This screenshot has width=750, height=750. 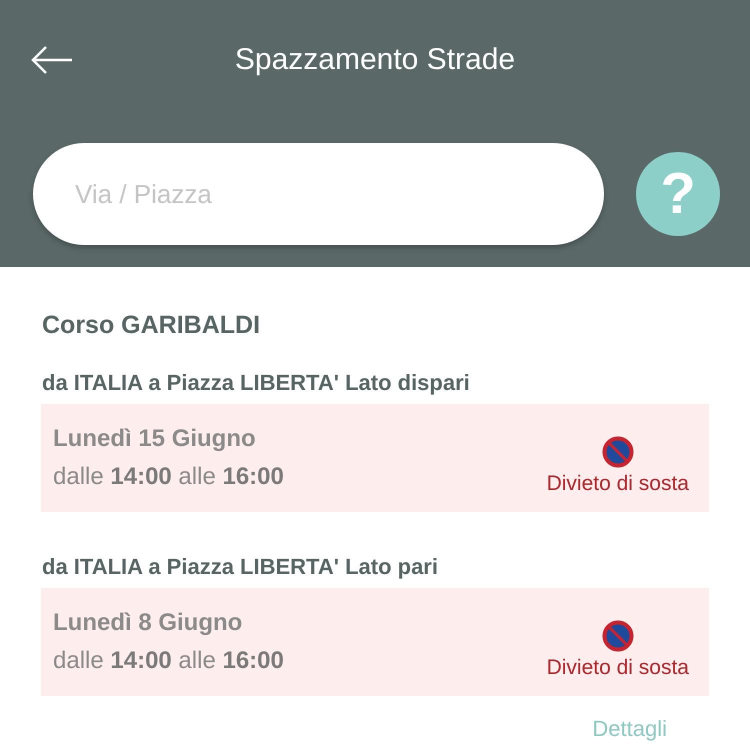 What do you see at coordinates (155, 439) in the screenshot?
I see `schedule-date: Lunedì 15 Giugno` at bounding box center [155, 439].